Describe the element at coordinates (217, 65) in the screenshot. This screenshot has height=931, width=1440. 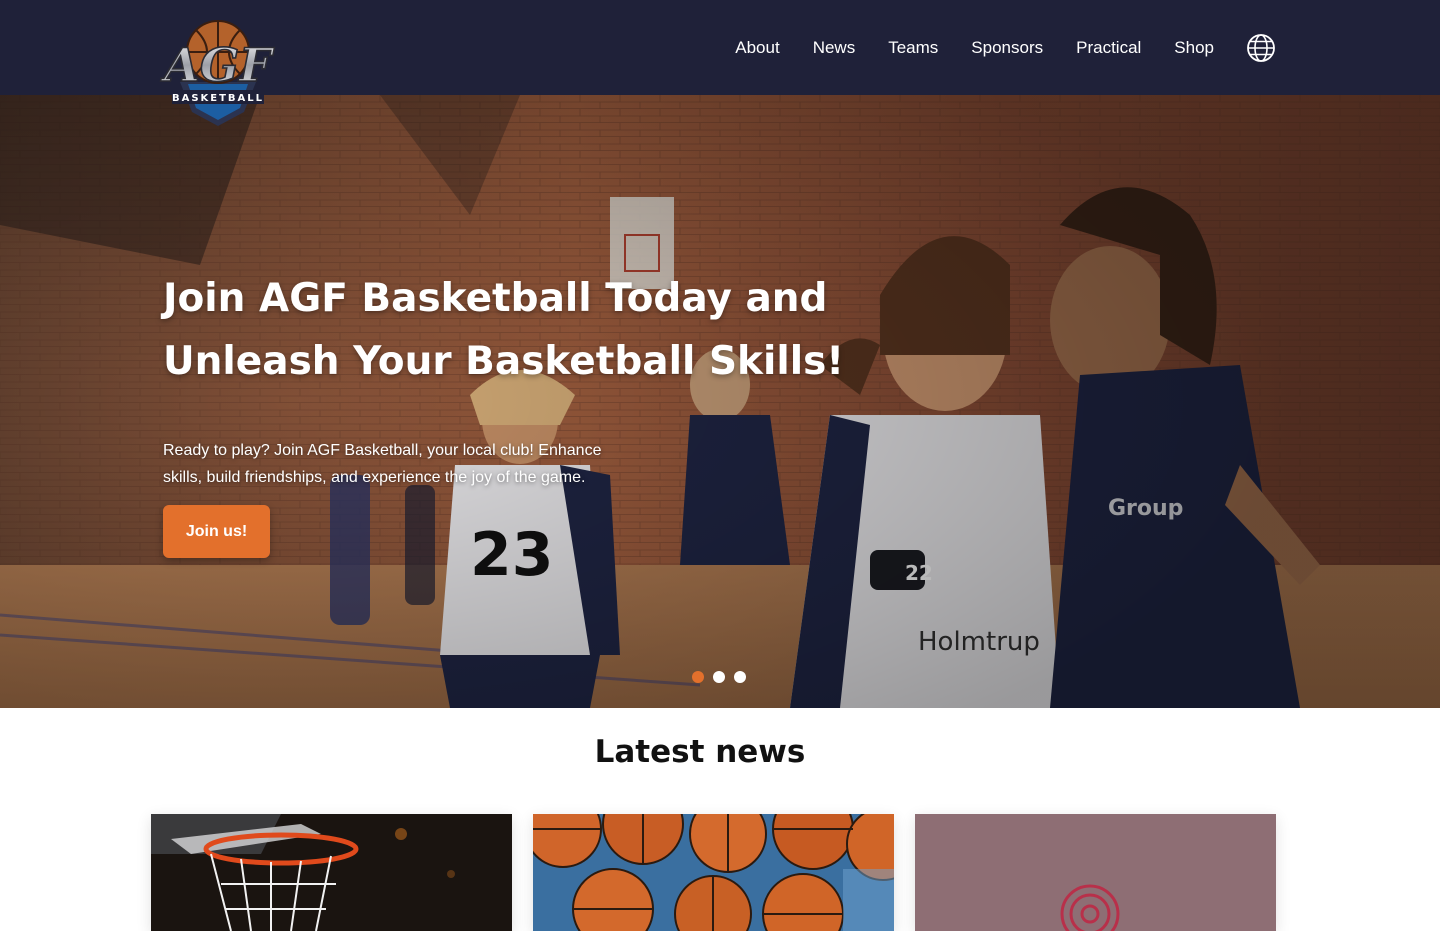
I see `svg-text: AGF` at that location.